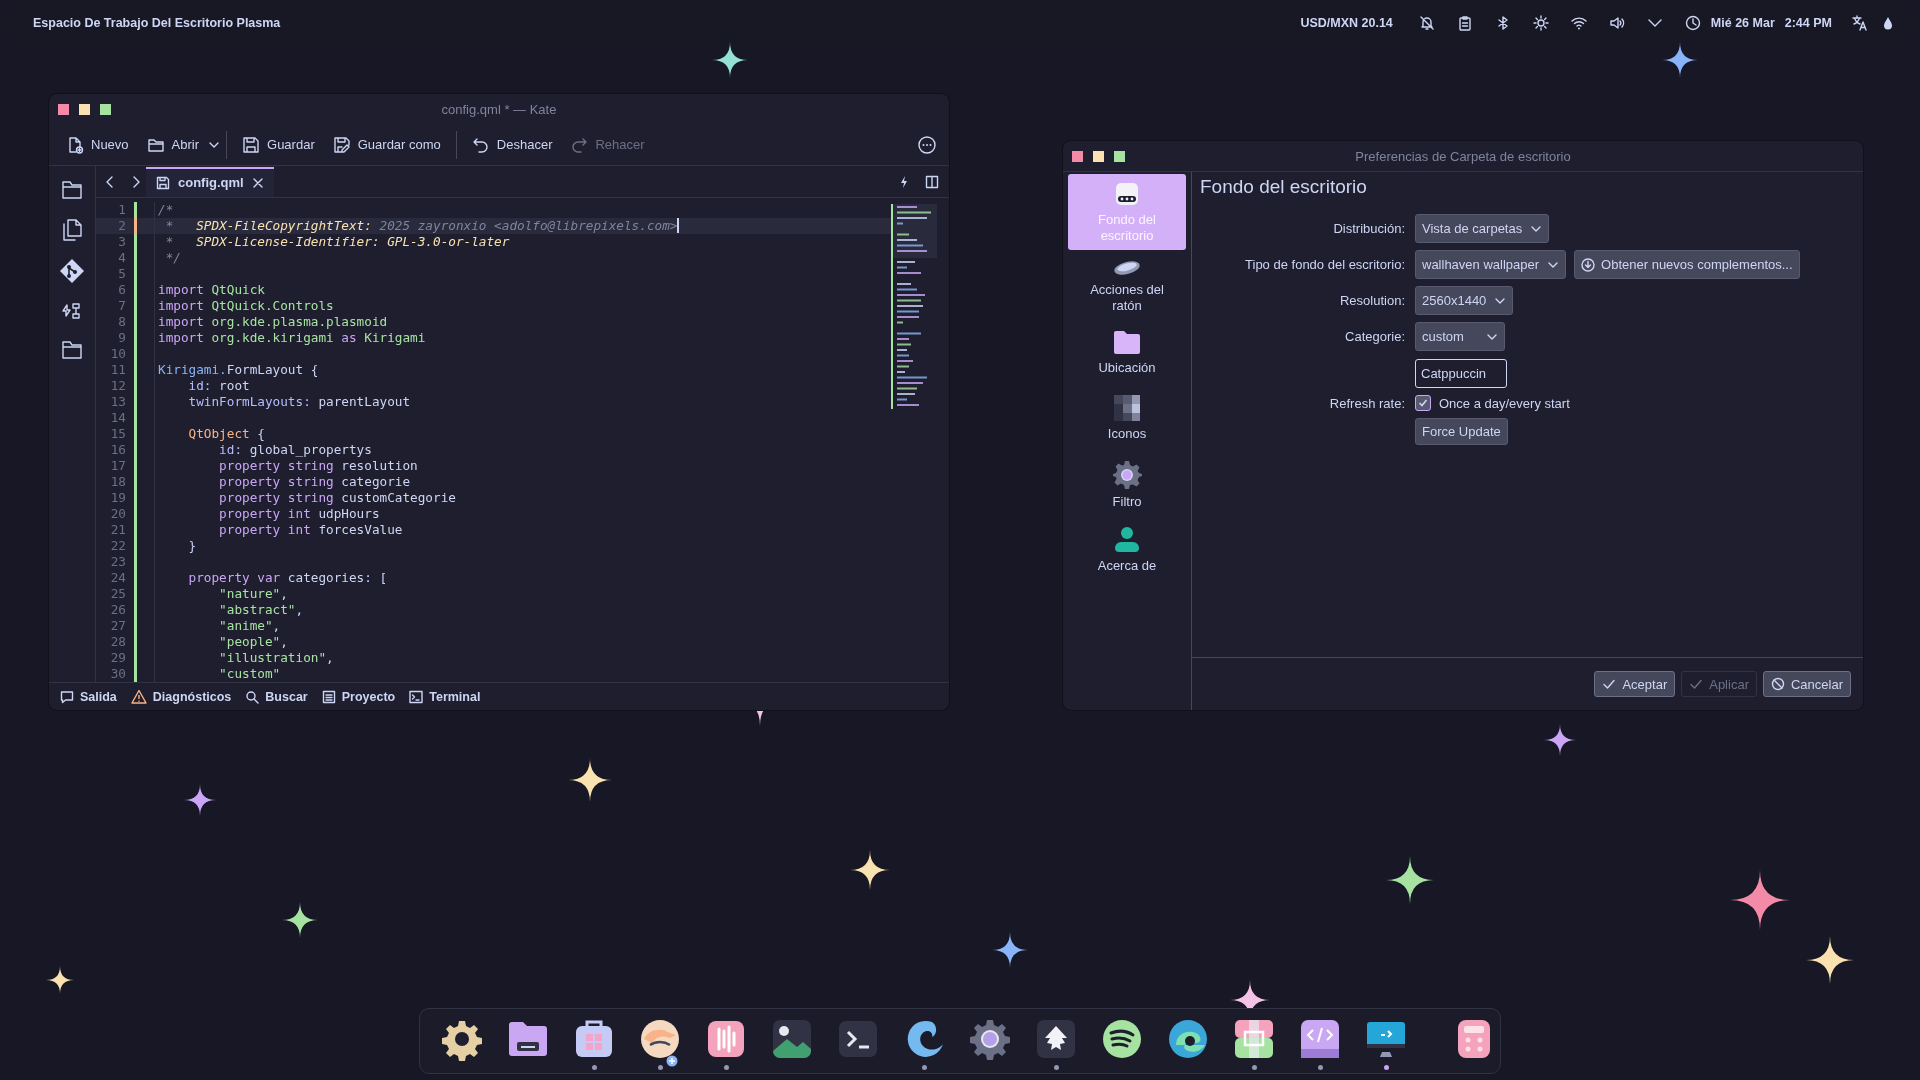 This screenshot has width=1920, height=1080. I want to click on code-line: id: global_propertys, so click(295, 450).